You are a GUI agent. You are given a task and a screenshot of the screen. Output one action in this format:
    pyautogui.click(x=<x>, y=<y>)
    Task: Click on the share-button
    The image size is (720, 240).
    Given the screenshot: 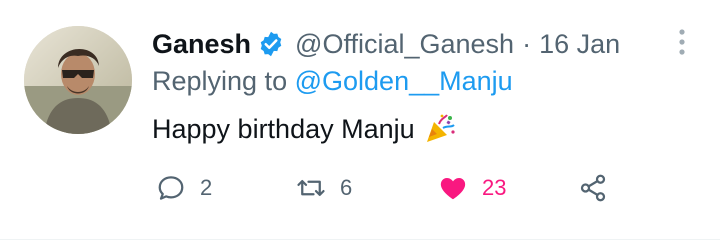 What is the action you would take?
    pyautogui.click(x=593, y=188)
    